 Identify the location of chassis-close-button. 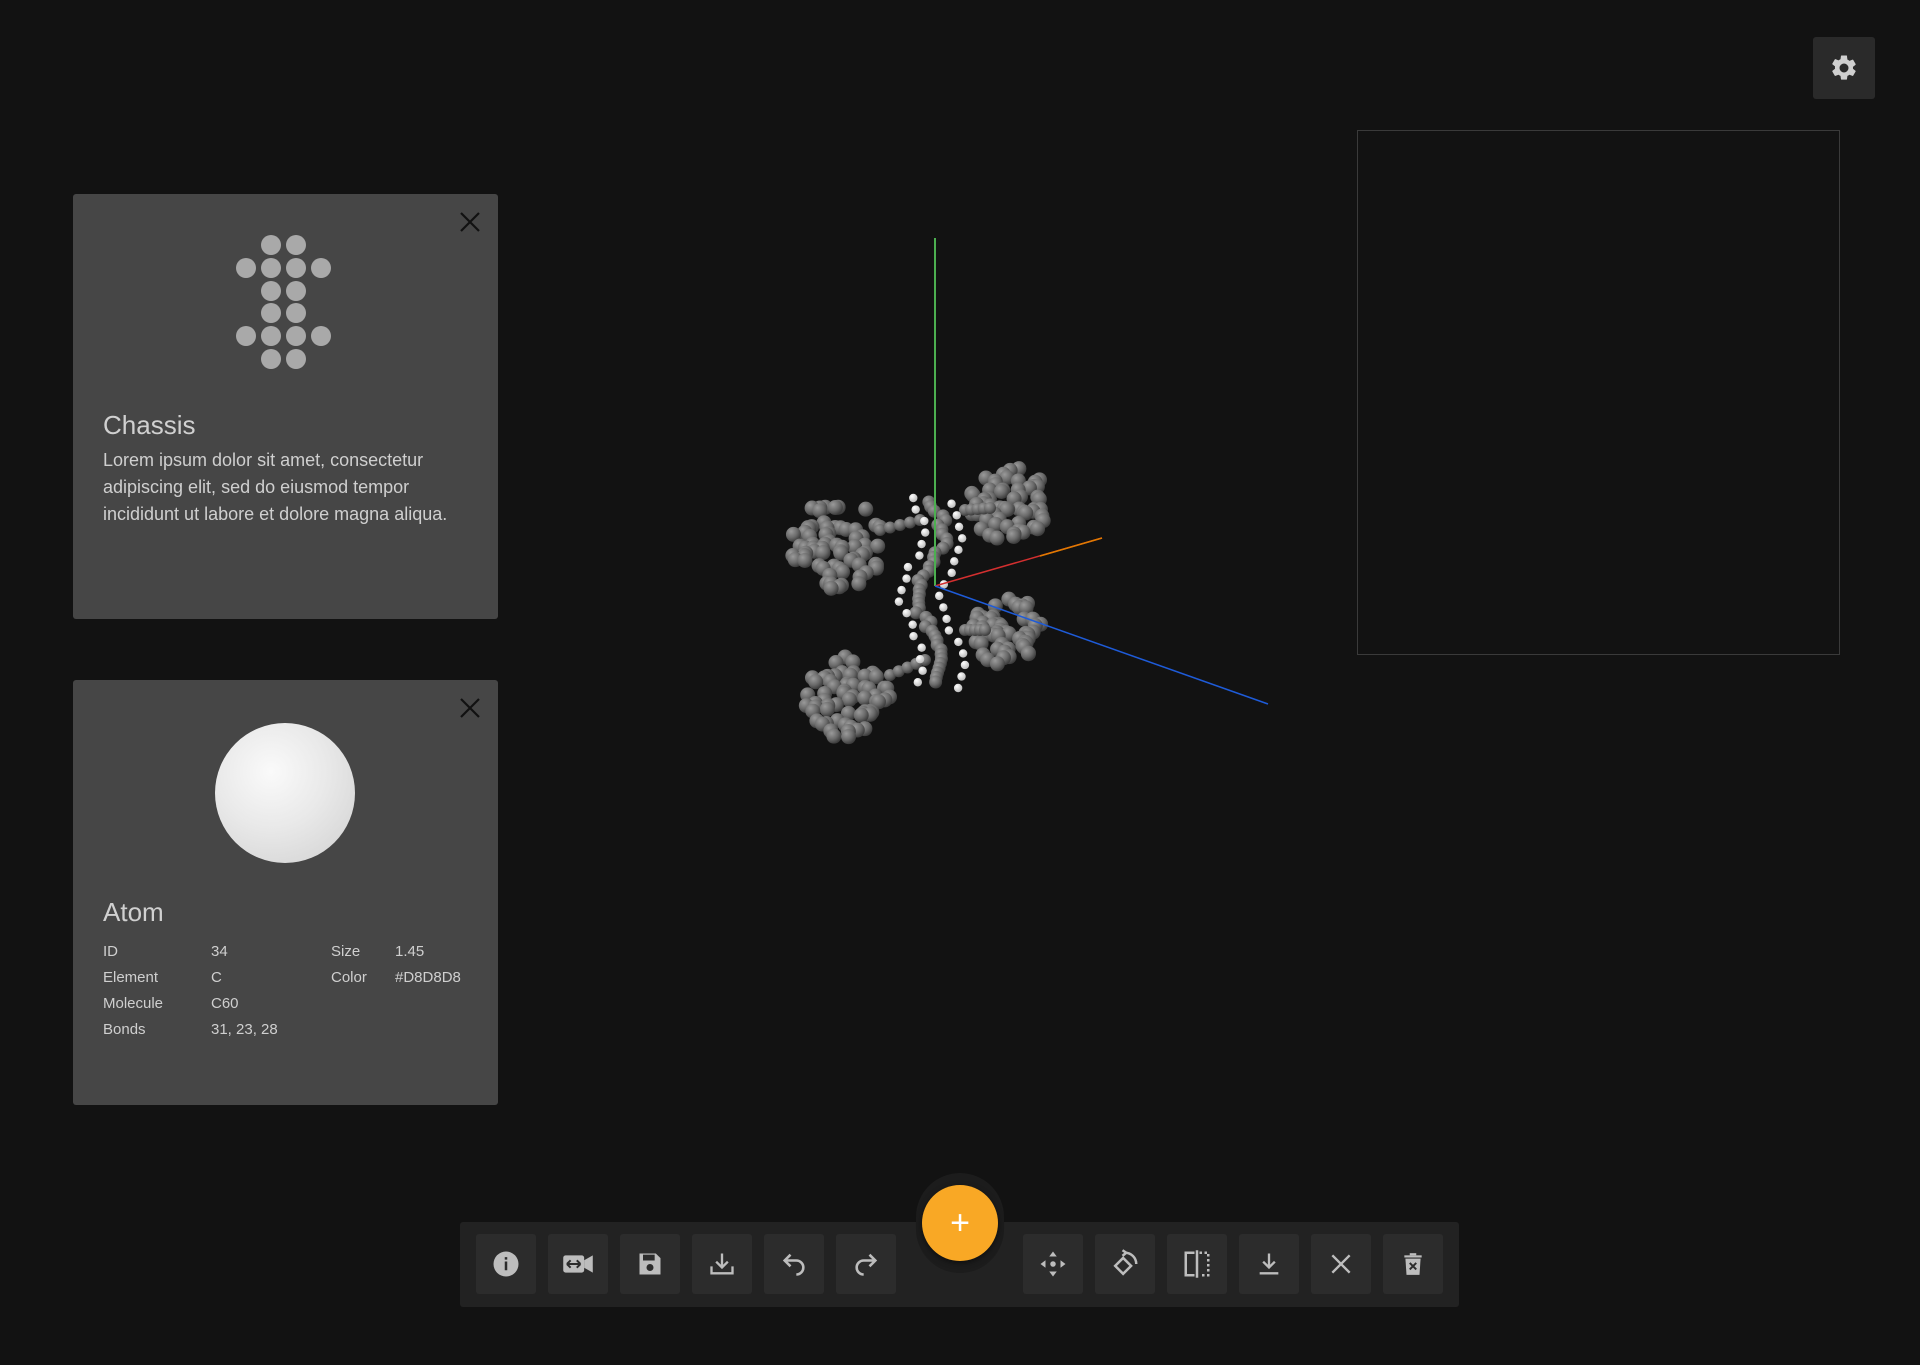
(470, 222).